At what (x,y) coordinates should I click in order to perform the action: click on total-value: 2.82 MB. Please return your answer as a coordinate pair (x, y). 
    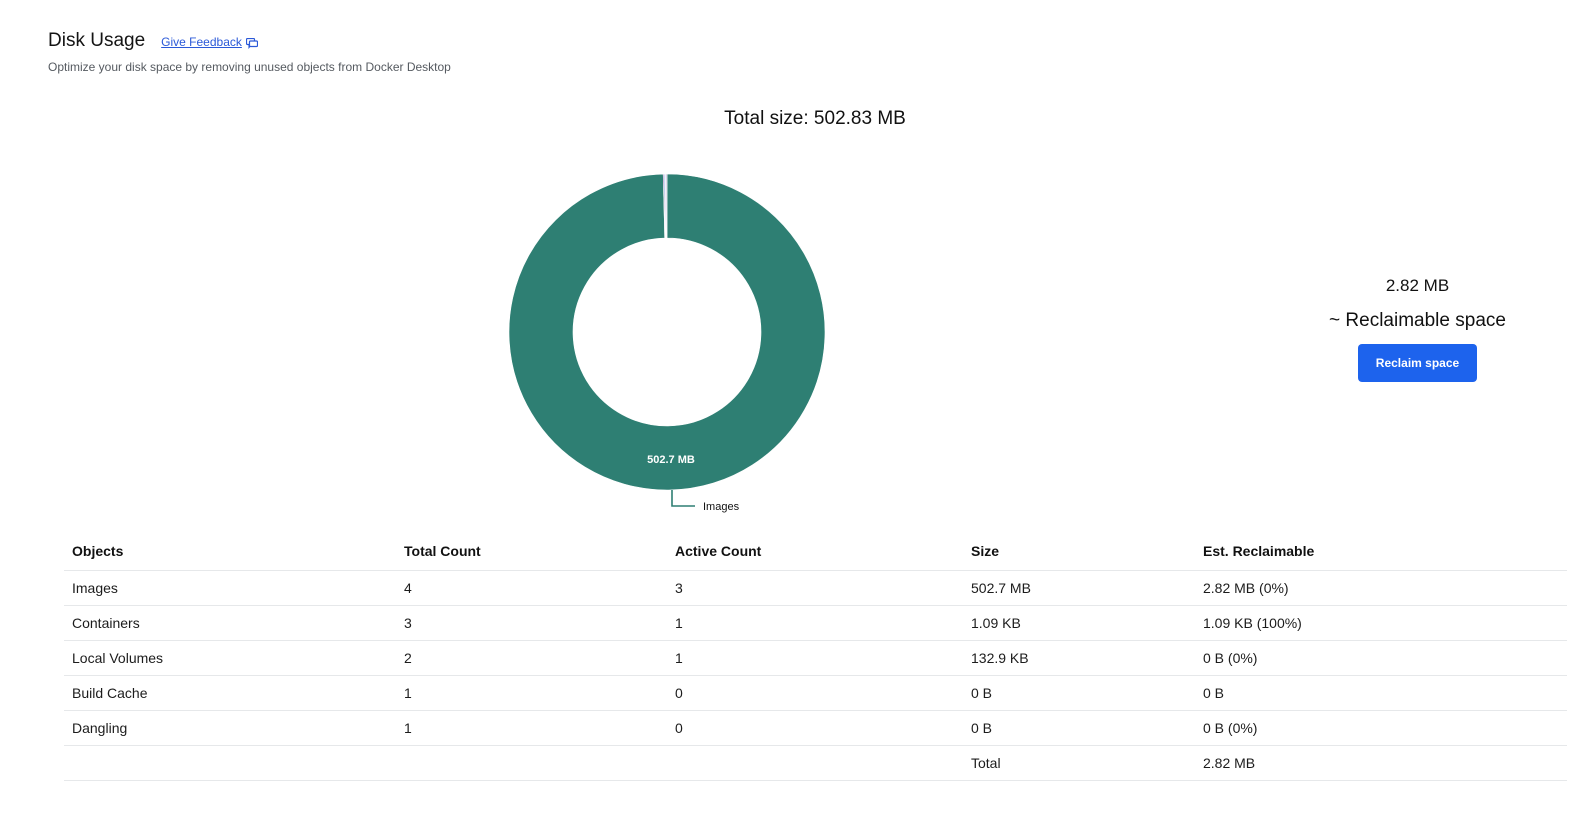
    Looking at the image, I should click on (1381, 763).